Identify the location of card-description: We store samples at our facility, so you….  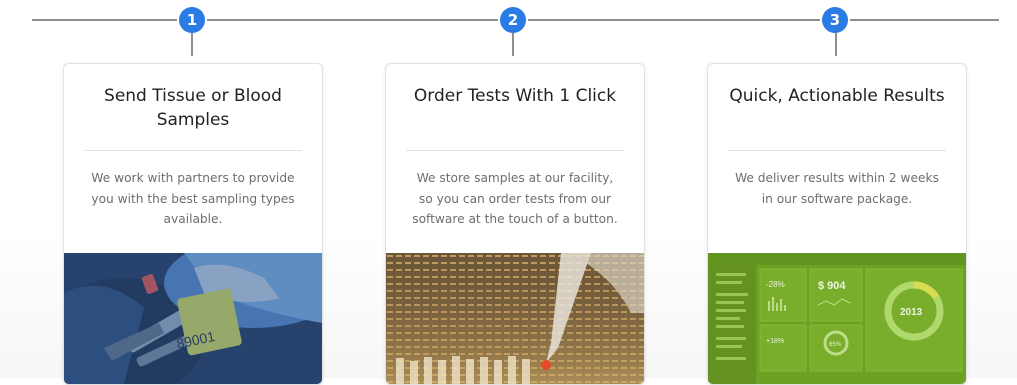
(515, 198).